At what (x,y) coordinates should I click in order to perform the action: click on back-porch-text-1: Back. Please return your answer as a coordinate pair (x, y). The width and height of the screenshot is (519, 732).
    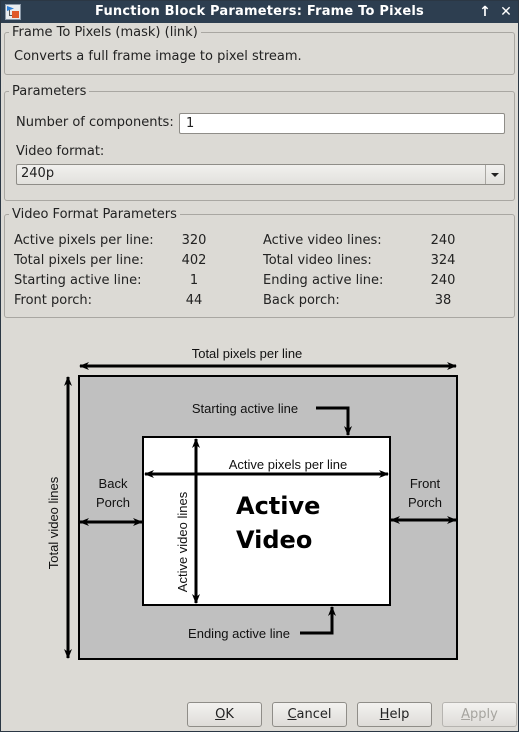
    Looking at the image, I should click on (113, 483).